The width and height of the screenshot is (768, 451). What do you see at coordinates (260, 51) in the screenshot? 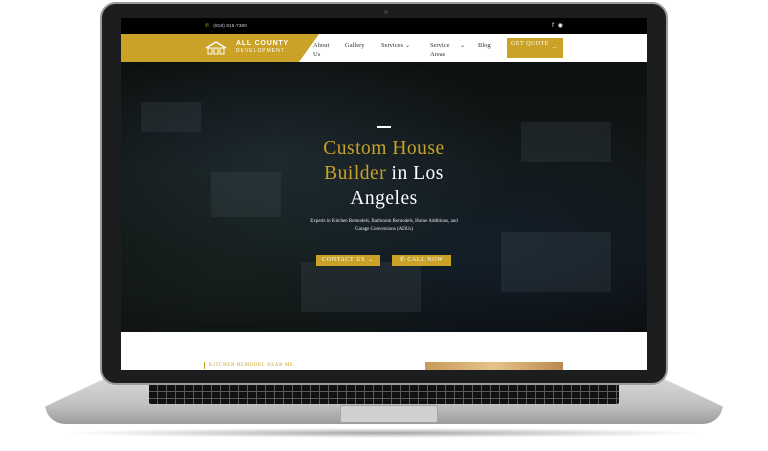
I see `logo-subtitle: DEVELOPMENT` at bounding box center [260, 51].